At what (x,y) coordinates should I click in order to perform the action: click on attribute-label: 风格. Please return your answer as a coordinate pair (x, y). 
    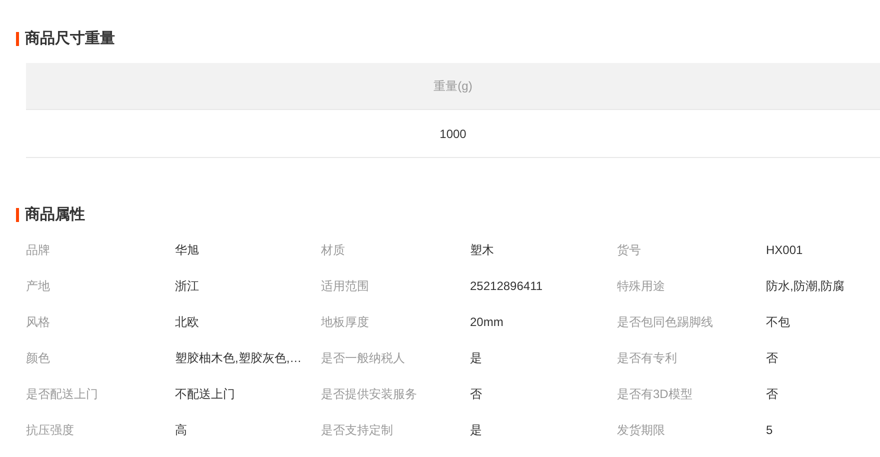
    Looking at the image, I should click on (38, 322).